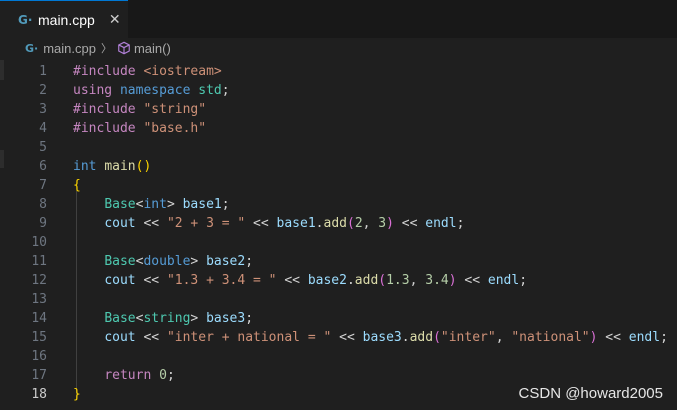 The width and height of the screenshot is (677, 410). What do you see at coordinates (151, 204) in the screenshot?
I see `code-text: Base<int> base1;` at bounding box center [151, 204].